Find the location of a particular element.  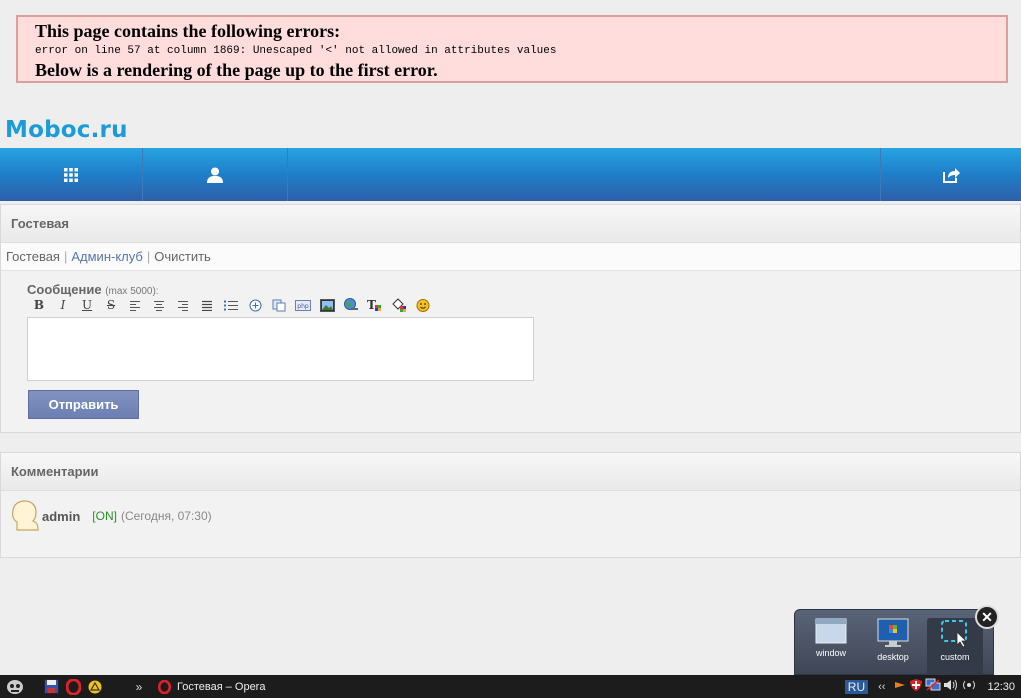

link-guestbook: Гостевая is located at coordinates (33, 256).